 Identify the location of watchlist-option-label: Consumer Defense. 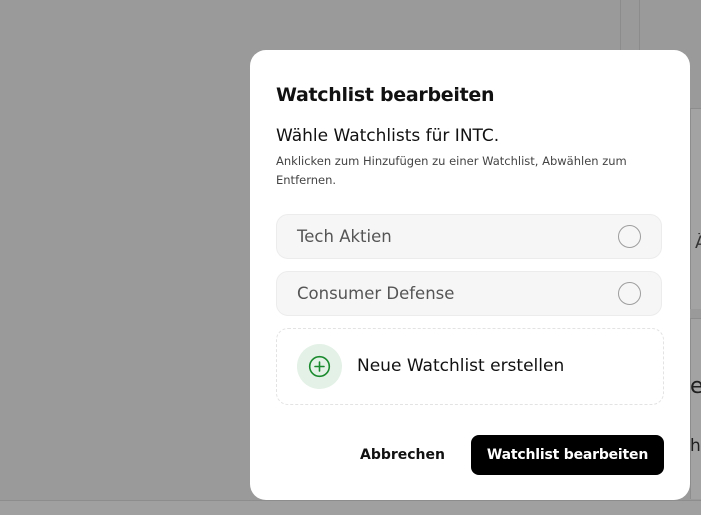
(376, 293).